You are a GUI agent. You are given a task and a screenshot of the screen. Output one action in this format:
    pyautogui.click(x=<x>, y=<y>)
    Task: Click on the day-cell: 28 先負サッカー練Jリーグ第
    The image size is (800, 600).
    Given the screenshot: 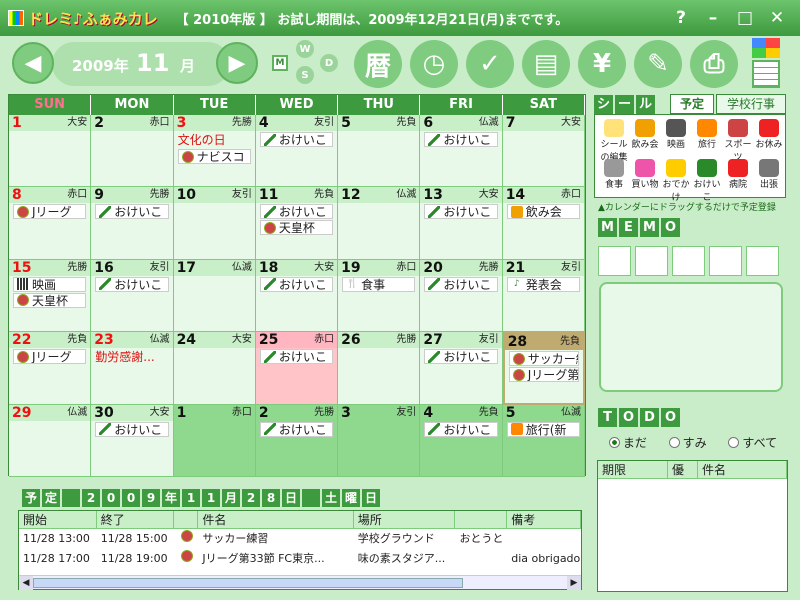 What is the action you would take?
    pyautogui.click(x=543, y=368)
    